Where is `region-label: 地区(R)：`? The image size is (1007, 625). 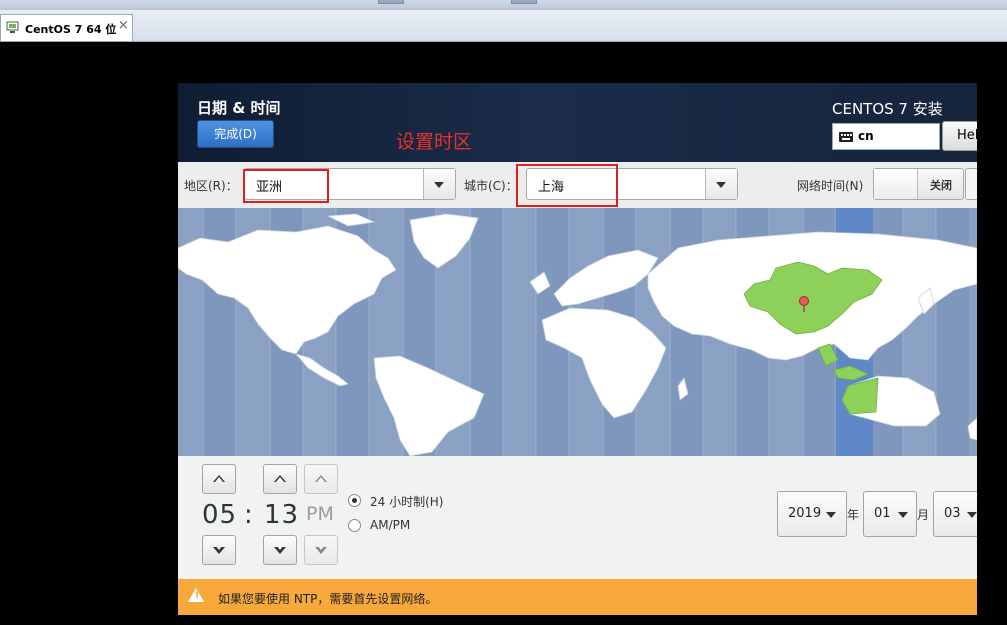
region-label: 地区(R)： is located at coordinates (211, 186).